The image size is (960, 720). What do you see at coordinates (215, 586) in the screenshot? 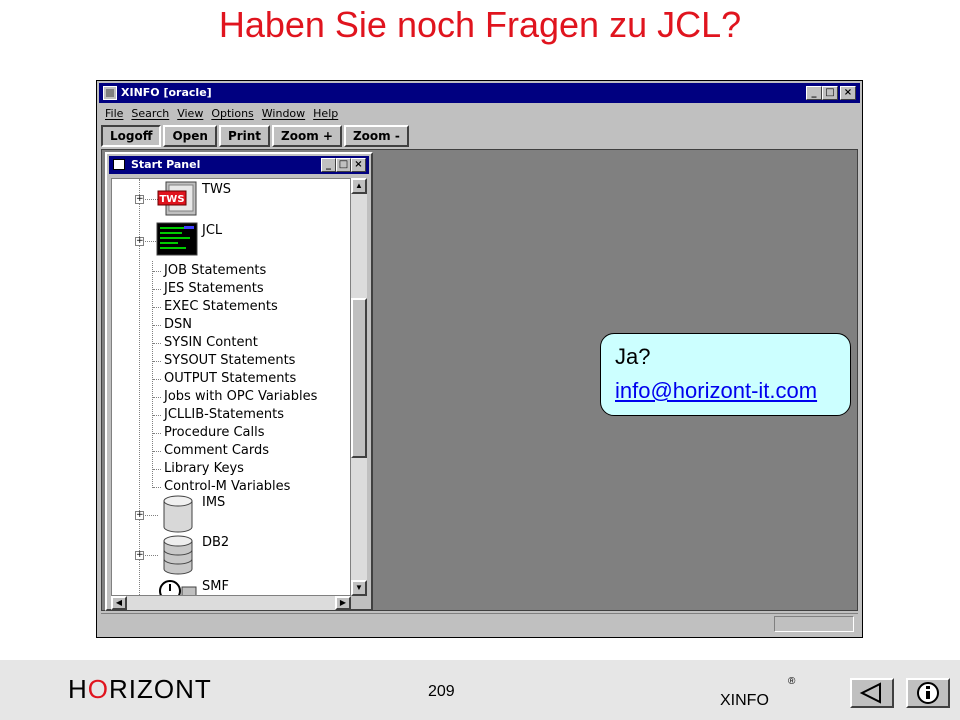
I see `tree-node-smf: SMF` at bounding box center [215, 586].